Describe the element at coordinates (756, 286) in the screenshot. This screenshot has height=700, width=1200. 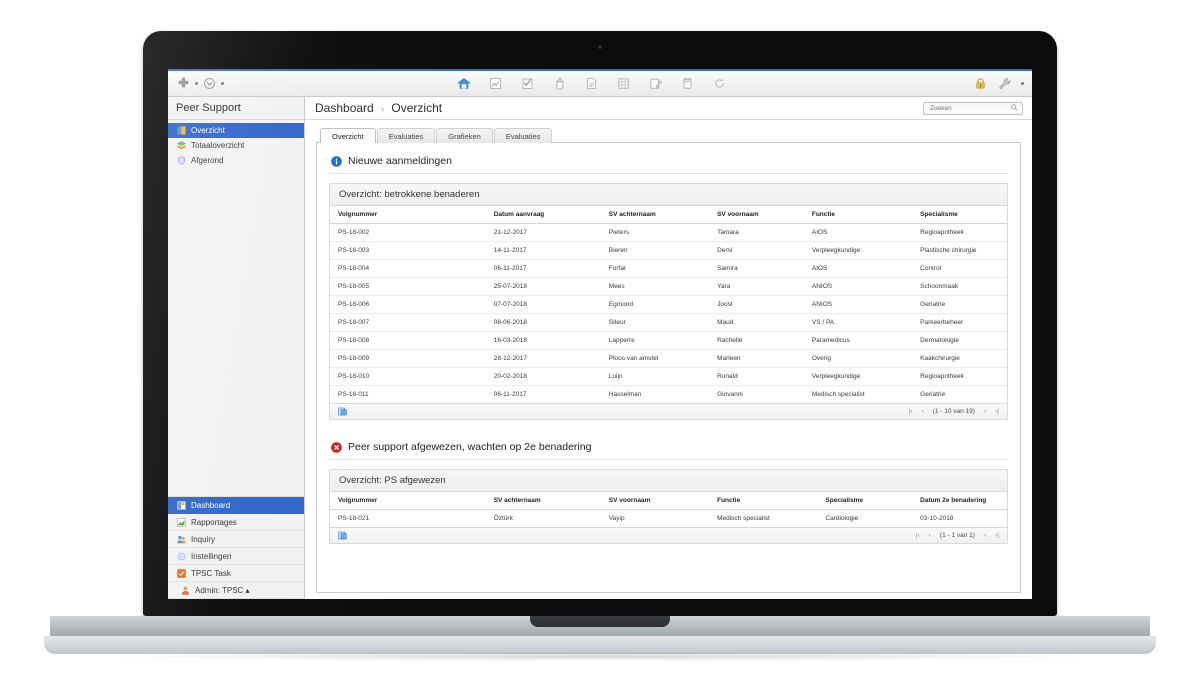
I see `cell-voornaam: Yara` at that location.